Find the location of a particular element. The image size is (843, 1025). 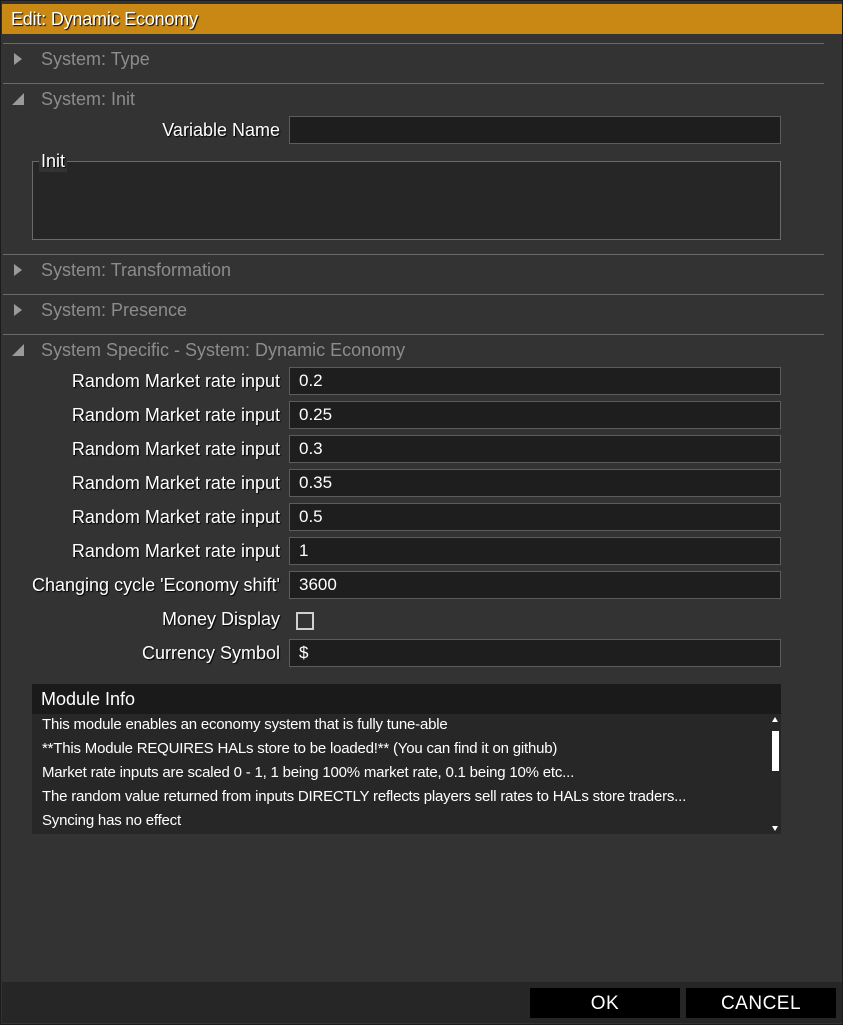

money-display-label: Money Display is located at coordinates (220, 619).